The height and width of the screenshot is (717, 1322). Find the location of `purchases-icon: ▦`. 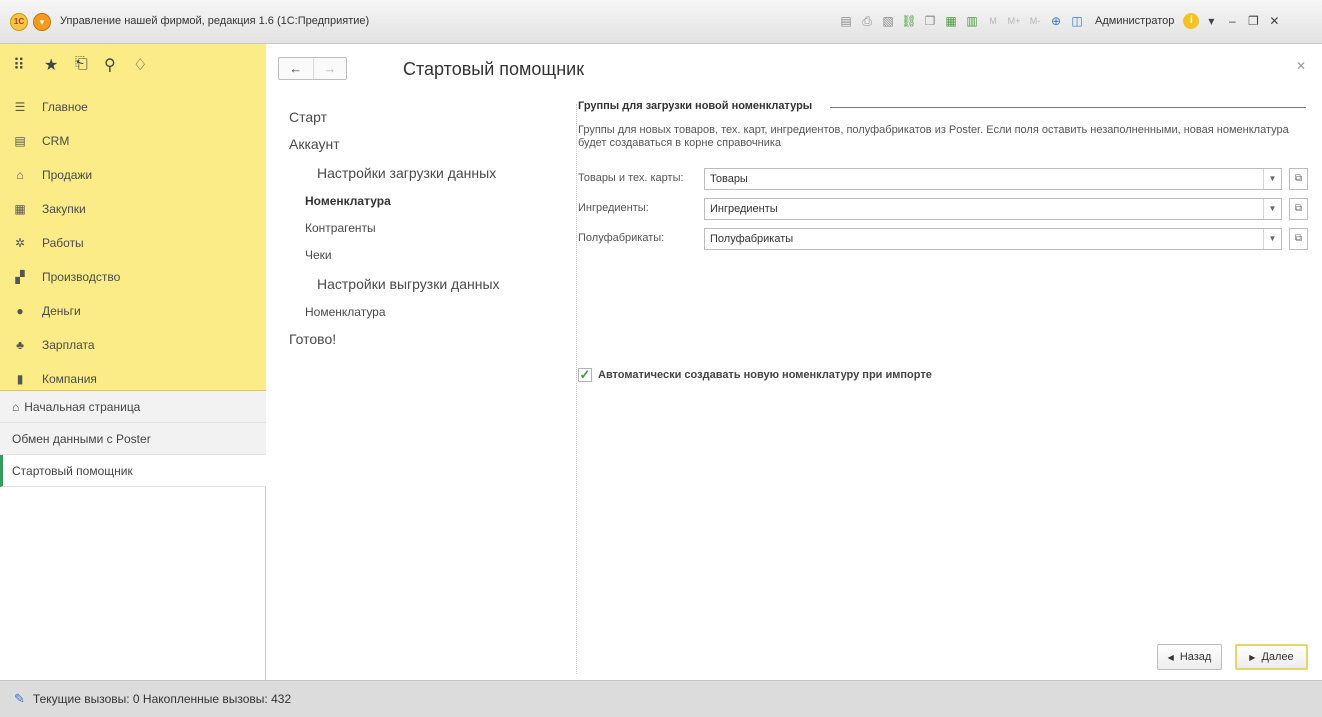

purchases-icon: ▦ is located at coordinates (20, 209).